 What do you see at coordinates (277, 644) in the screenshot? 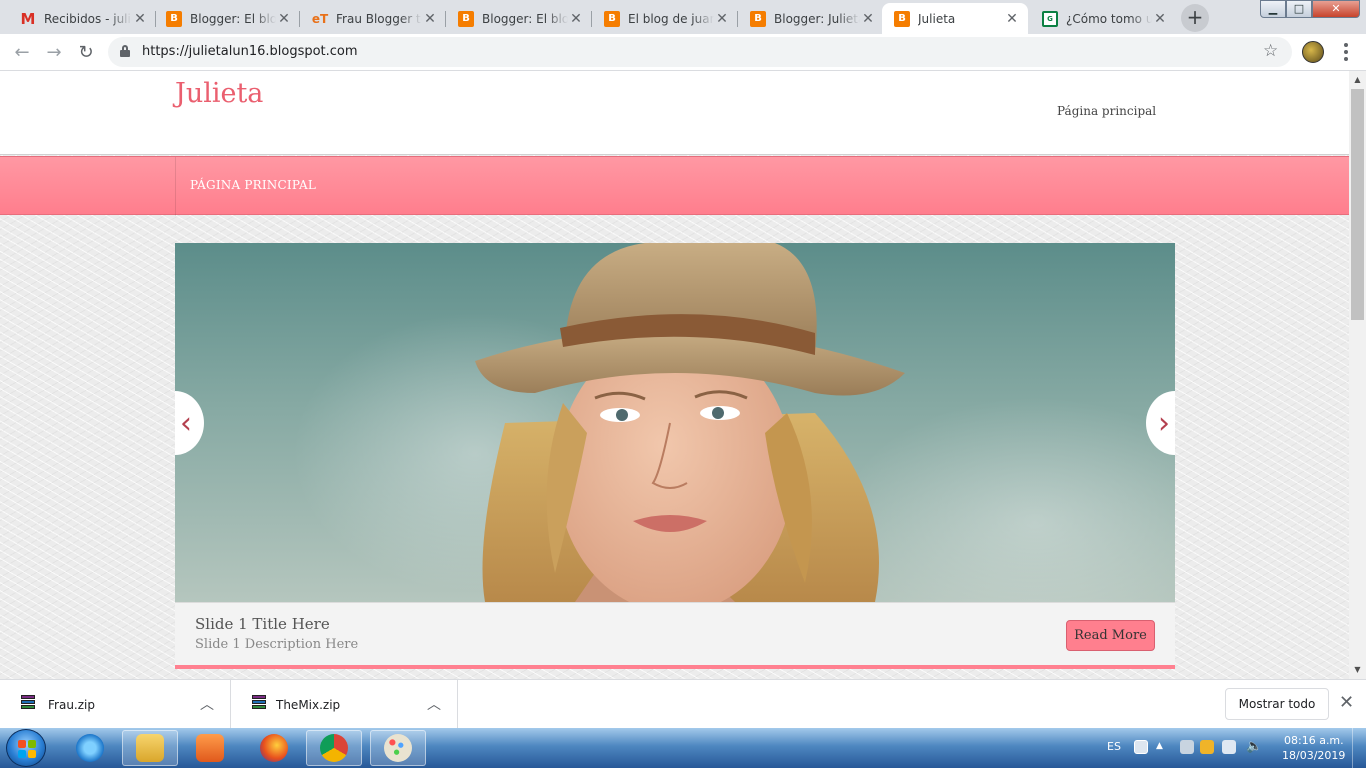
I see `slide-description: Slide 1 Description Here` at bounding box center [277, 644].